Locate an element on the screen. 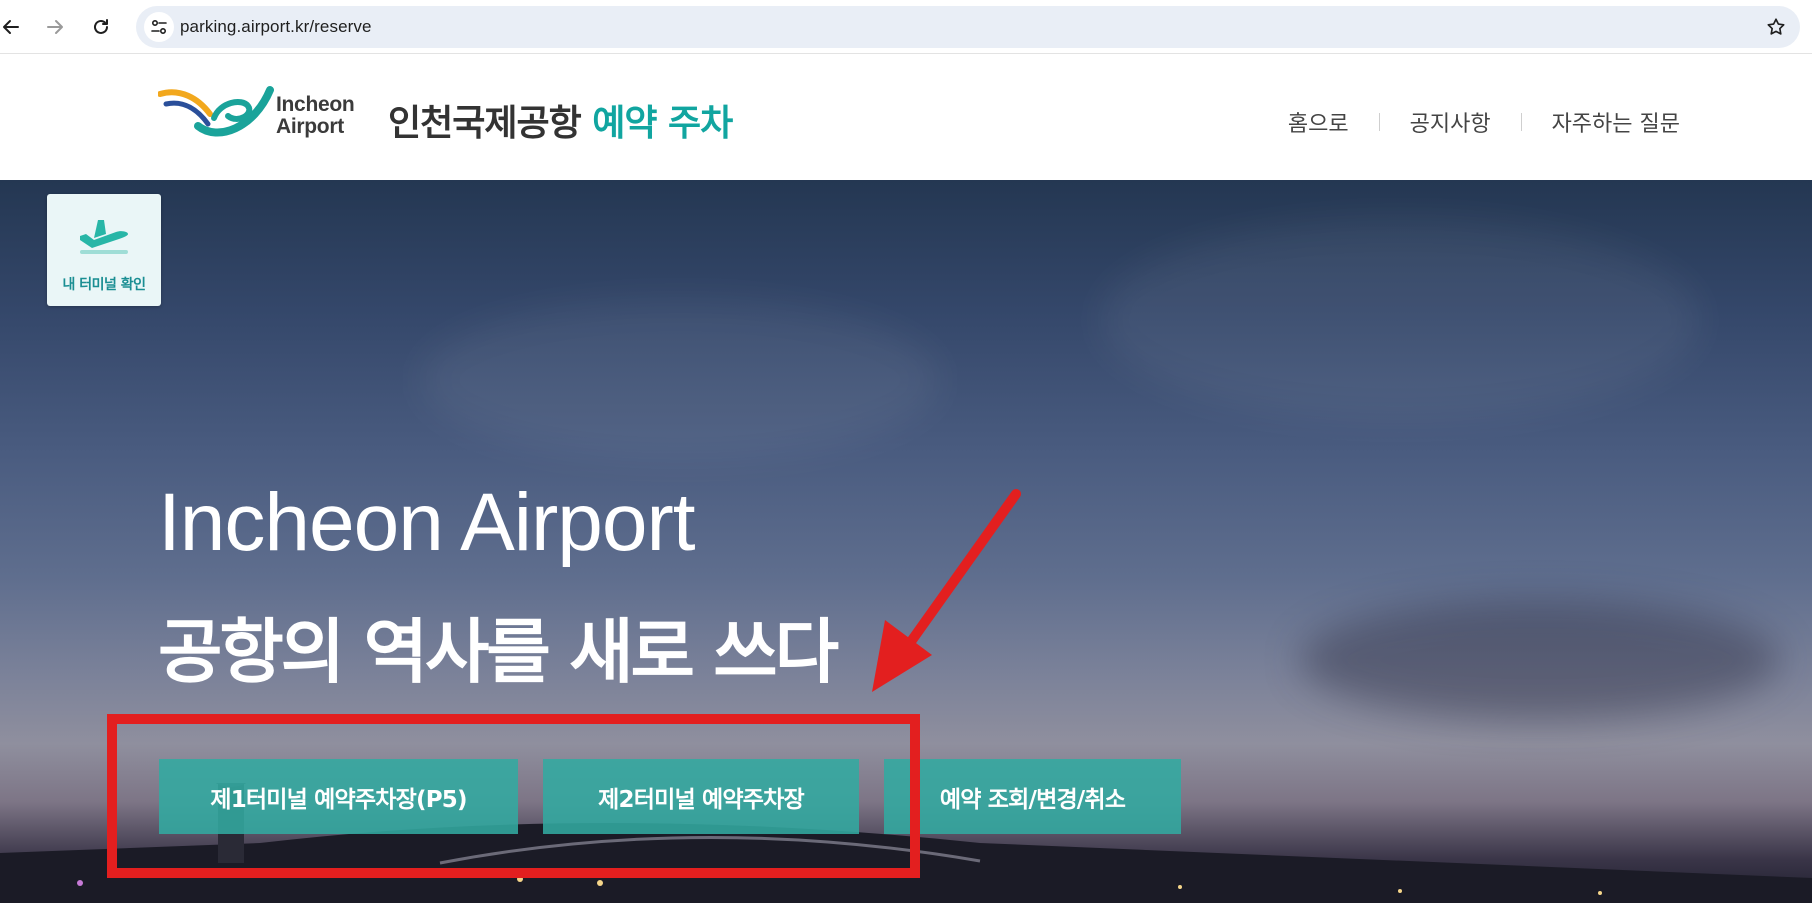 Image resolution: width=1812 pixels, height=903 pixels. reload-button is located at coordinates (101, 27).